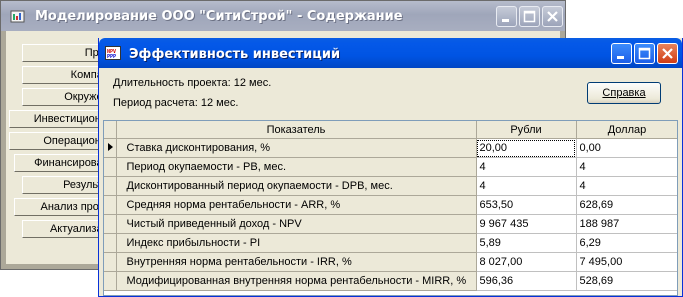 Image resolution: width=683 pixels, height=297 pixels. I want to click on cell-rub: 20,00, so click(526, 148).